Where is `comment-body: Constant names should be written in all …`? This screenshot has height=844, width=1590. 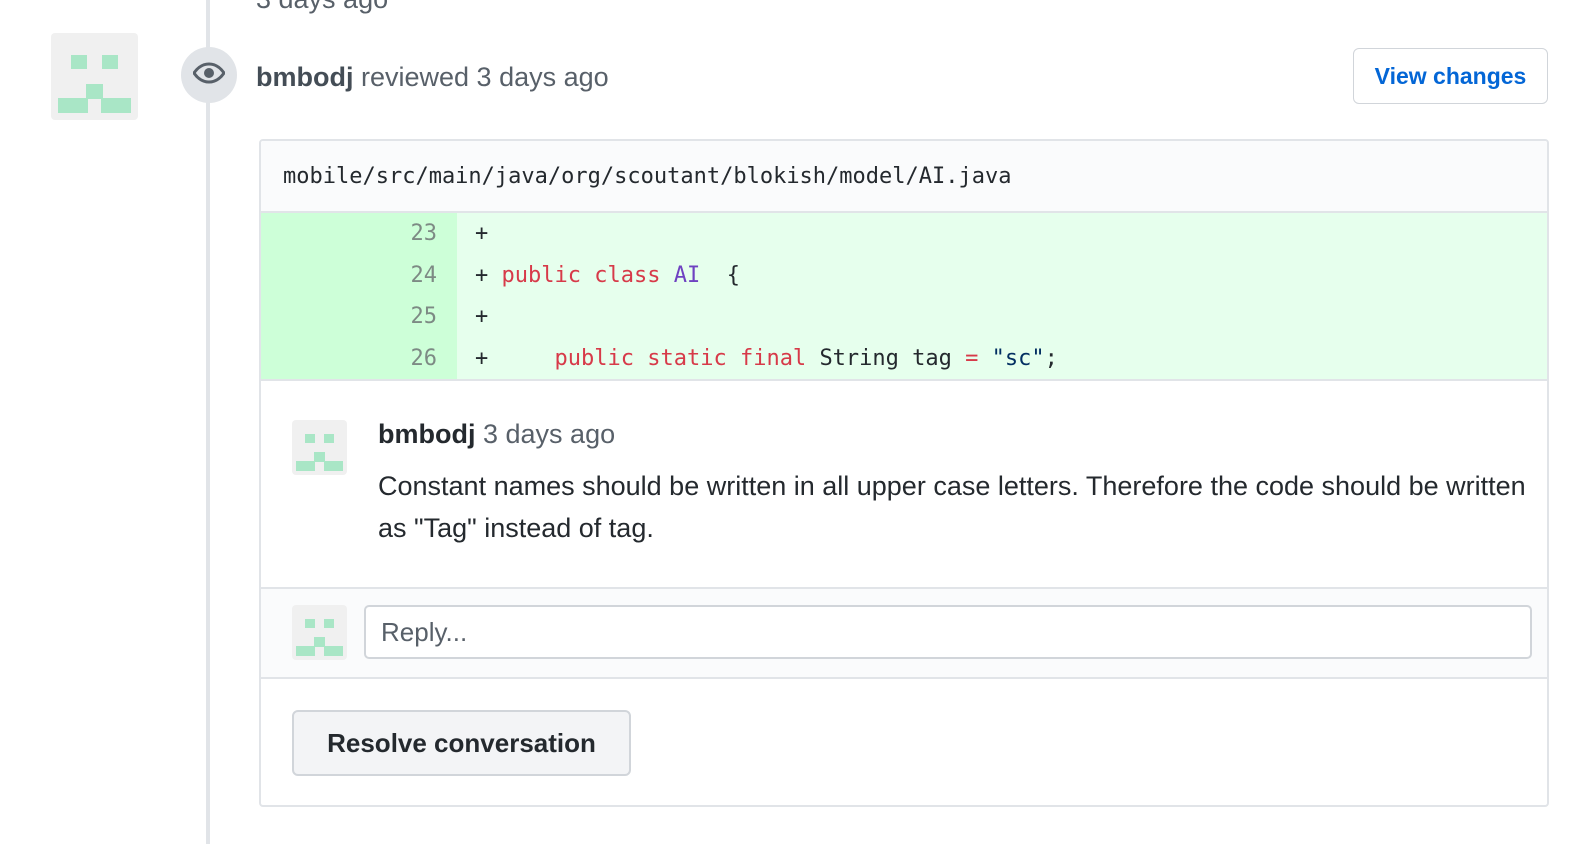
comment-body: Constant names should be written in all … is located at coordinates (952, 507).